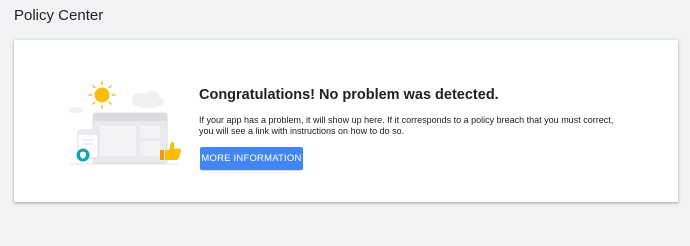 This screenshot has width=690, height=246. I want to click on sun-icon, so click(102, 95).